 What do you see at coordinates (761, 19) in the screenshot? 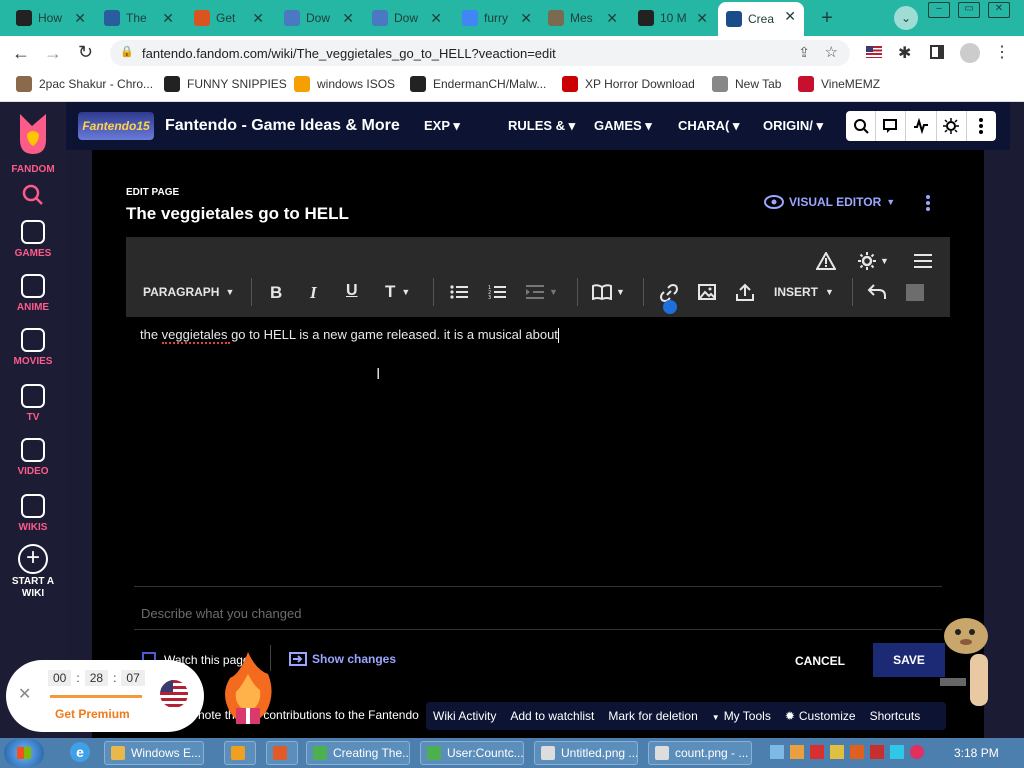
I see `browser-tab: Crea ✕` at bounding box center [761, 19].